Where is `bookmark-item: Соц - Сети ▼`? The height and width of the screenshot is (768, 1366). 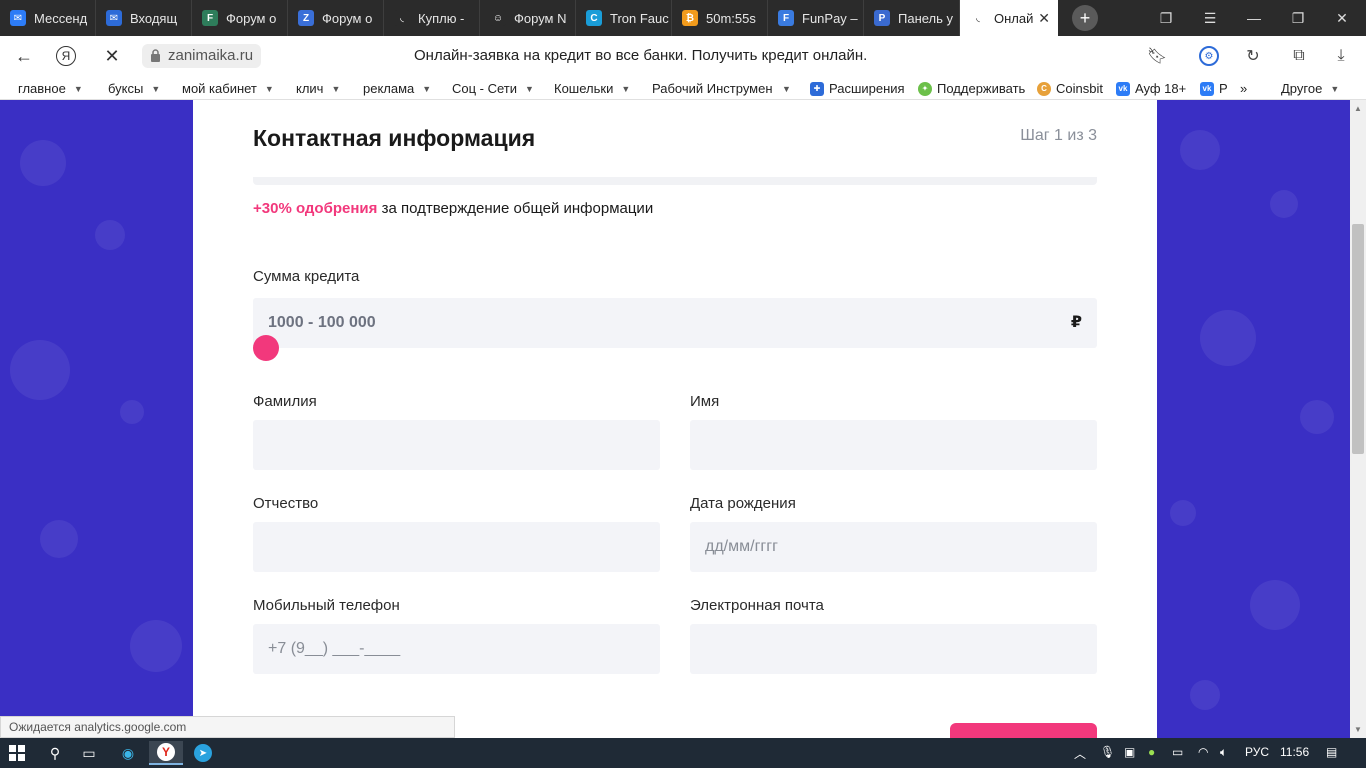 bookmark-item: Соц - Сети ▼ is located at coordinates (493, 88).